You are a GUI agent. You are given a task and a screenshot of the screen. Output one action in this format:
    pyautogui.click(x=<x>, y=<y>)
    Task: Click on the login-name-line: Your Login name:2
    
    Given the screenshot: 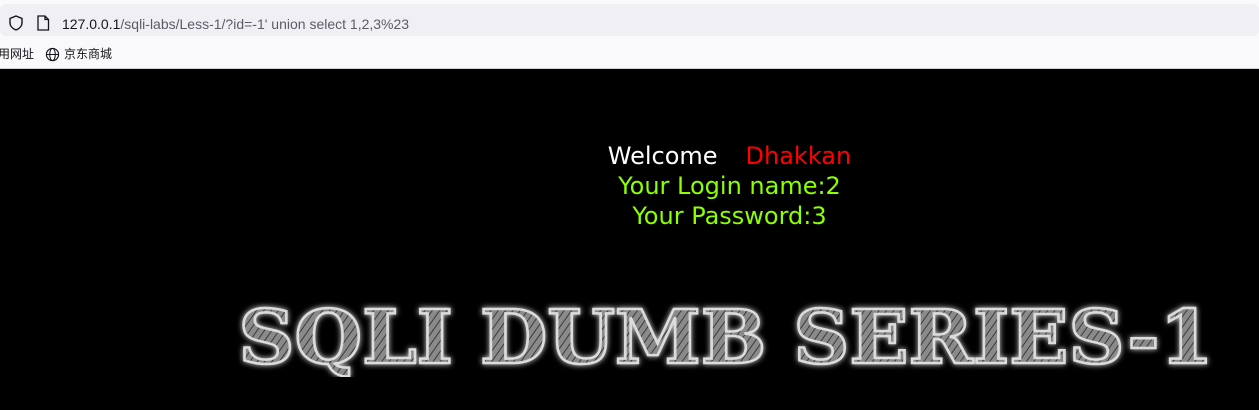 What is the action you would take?
    pyautogui.click(x=729, y=186)
    